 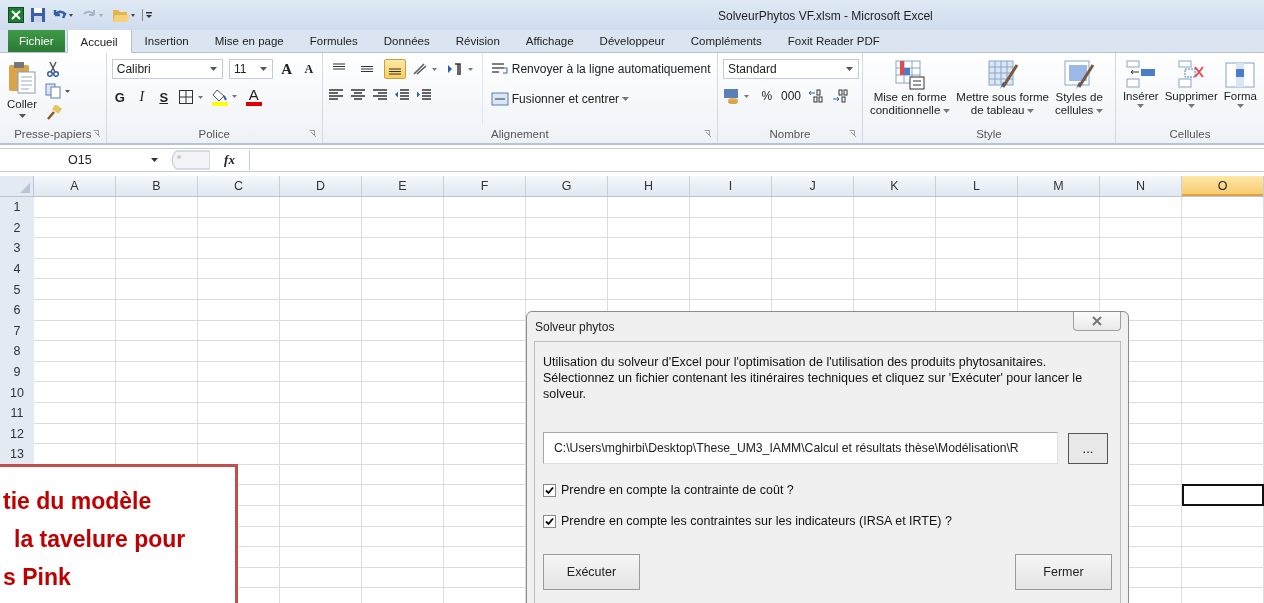 What do you see at coordinates (477, 41) in the screenshot?
I see `ribbon-tab: Révision` at bounding box center [477, 41].